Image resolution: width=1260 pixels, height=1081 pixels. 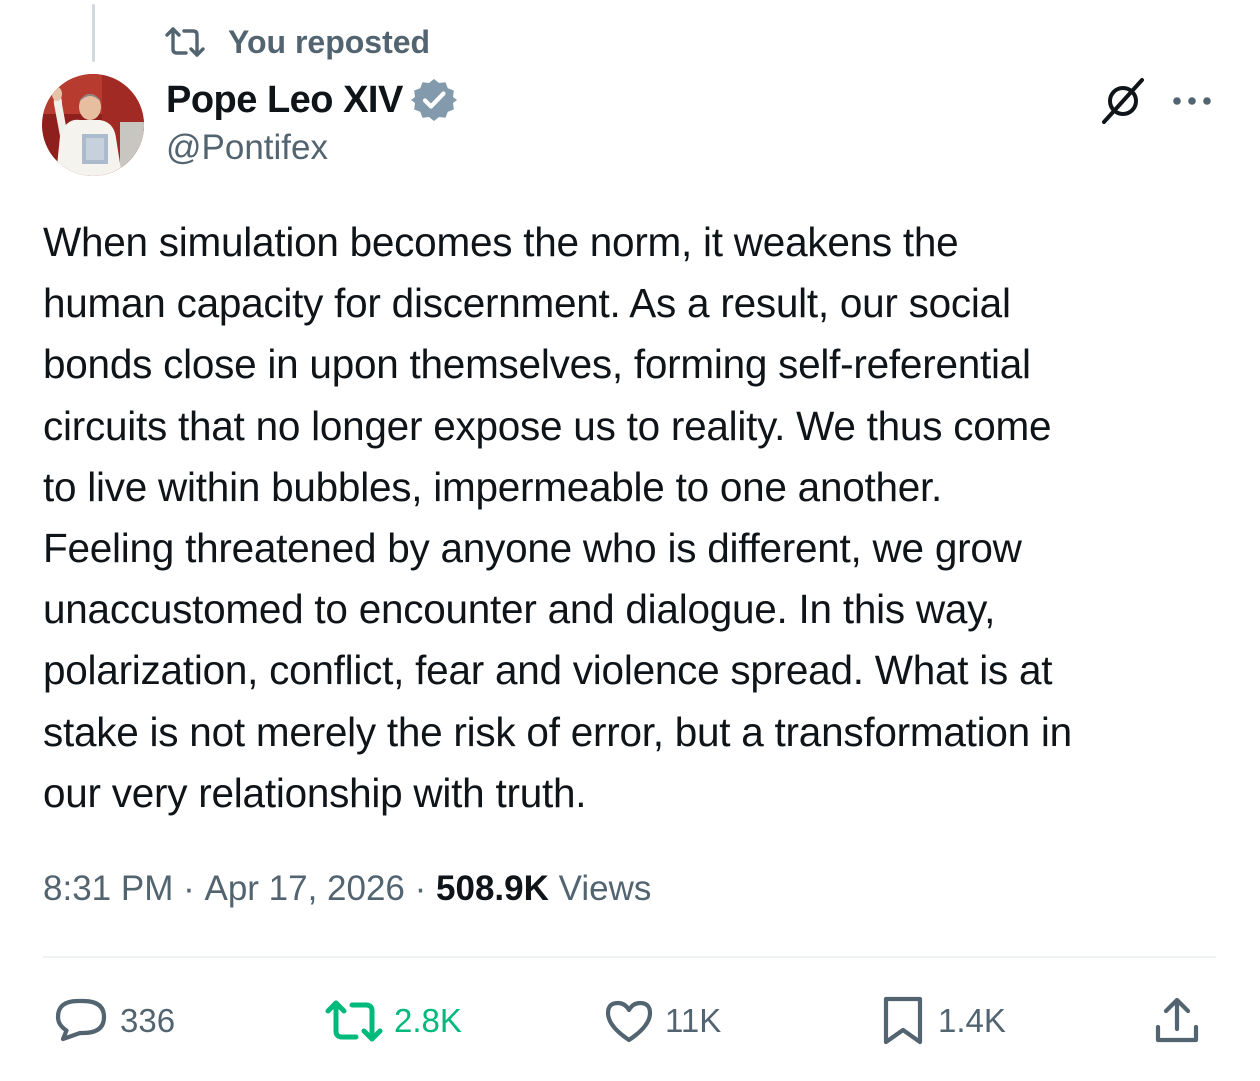 What do you see at coordinates (629, 1021) in the screenshot?
I see `heart-icon` at bounding box center [629, 1021].